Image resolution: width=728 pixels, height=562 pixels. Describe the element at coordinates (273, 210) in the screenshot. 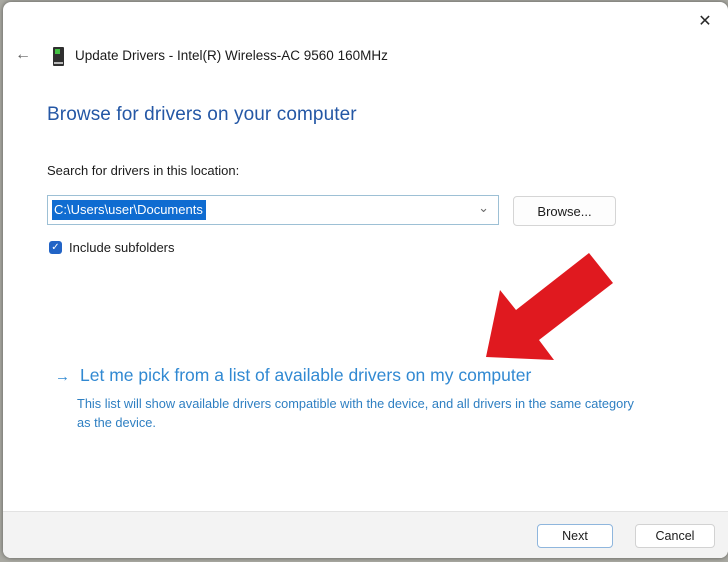

I see `location-combobox: C:\Users\user\Documents ⌄` at that location.